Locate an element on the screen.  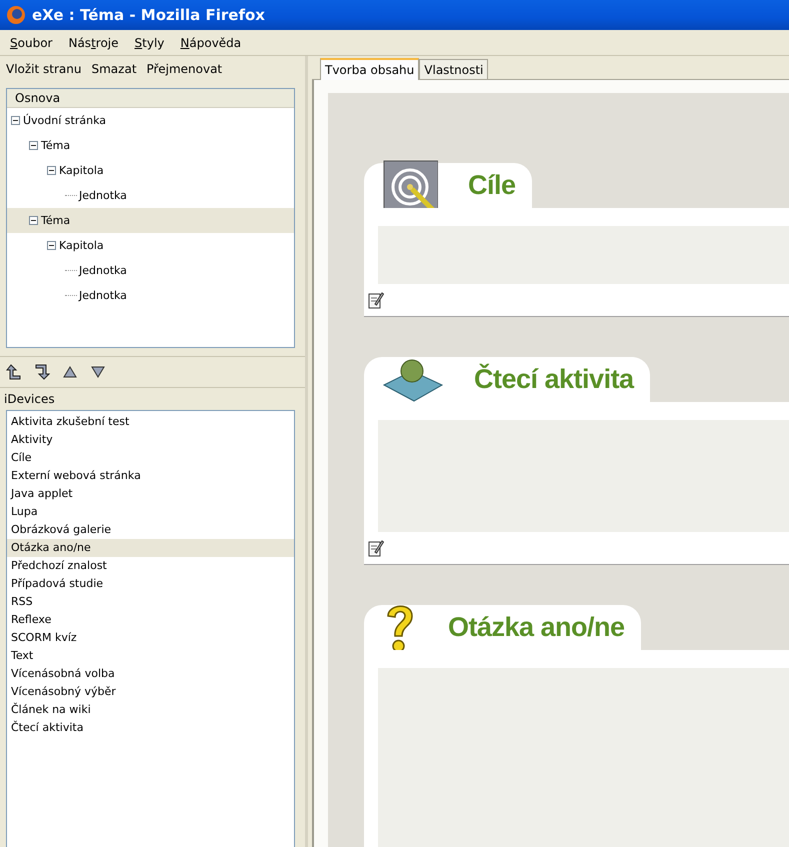
demote-arrow-icon is located at coordinates (42, 372).